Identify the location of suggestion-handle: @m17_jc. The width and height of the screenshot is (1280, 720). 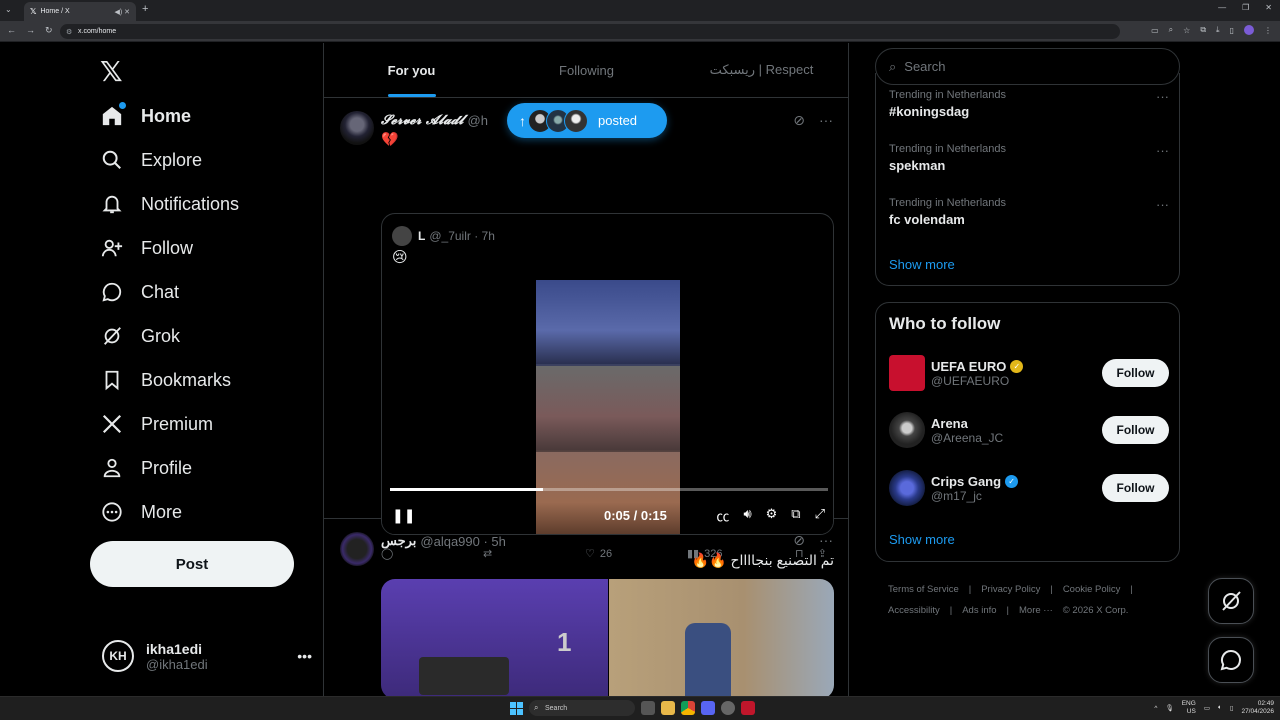
(956, 495).